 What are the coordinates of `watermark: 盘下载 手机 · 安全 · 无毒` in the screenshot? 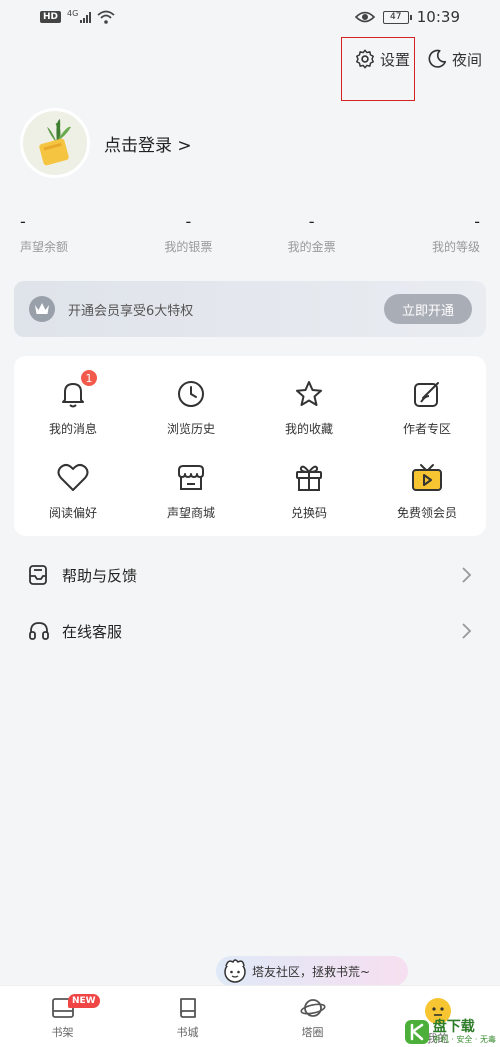 It's located at (450, 1032).